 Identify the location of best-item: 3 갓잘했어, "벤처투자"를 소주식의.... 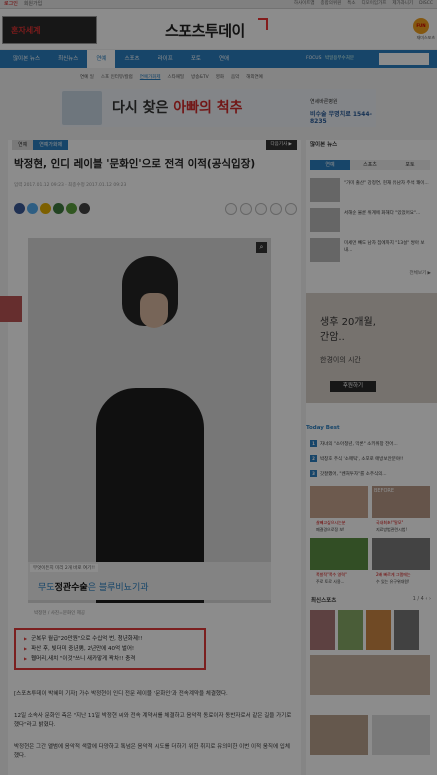
(348, 473).